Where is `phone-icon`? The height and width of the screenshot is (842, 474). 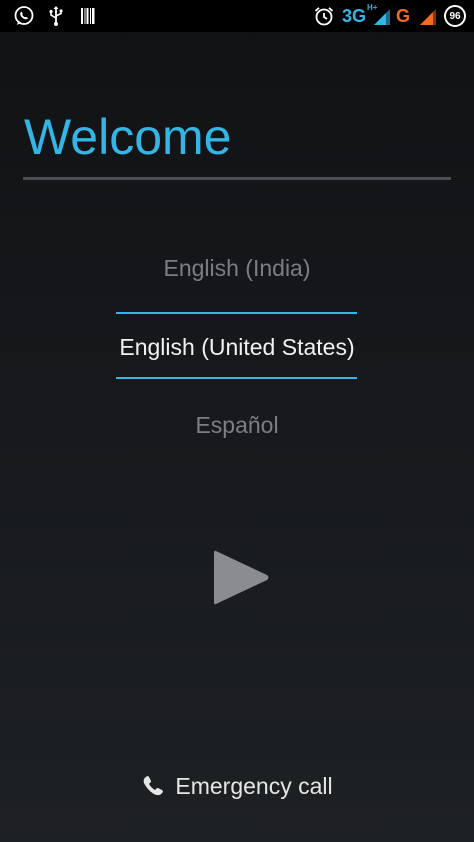 phone-icon is located at coordinates (154, 786).